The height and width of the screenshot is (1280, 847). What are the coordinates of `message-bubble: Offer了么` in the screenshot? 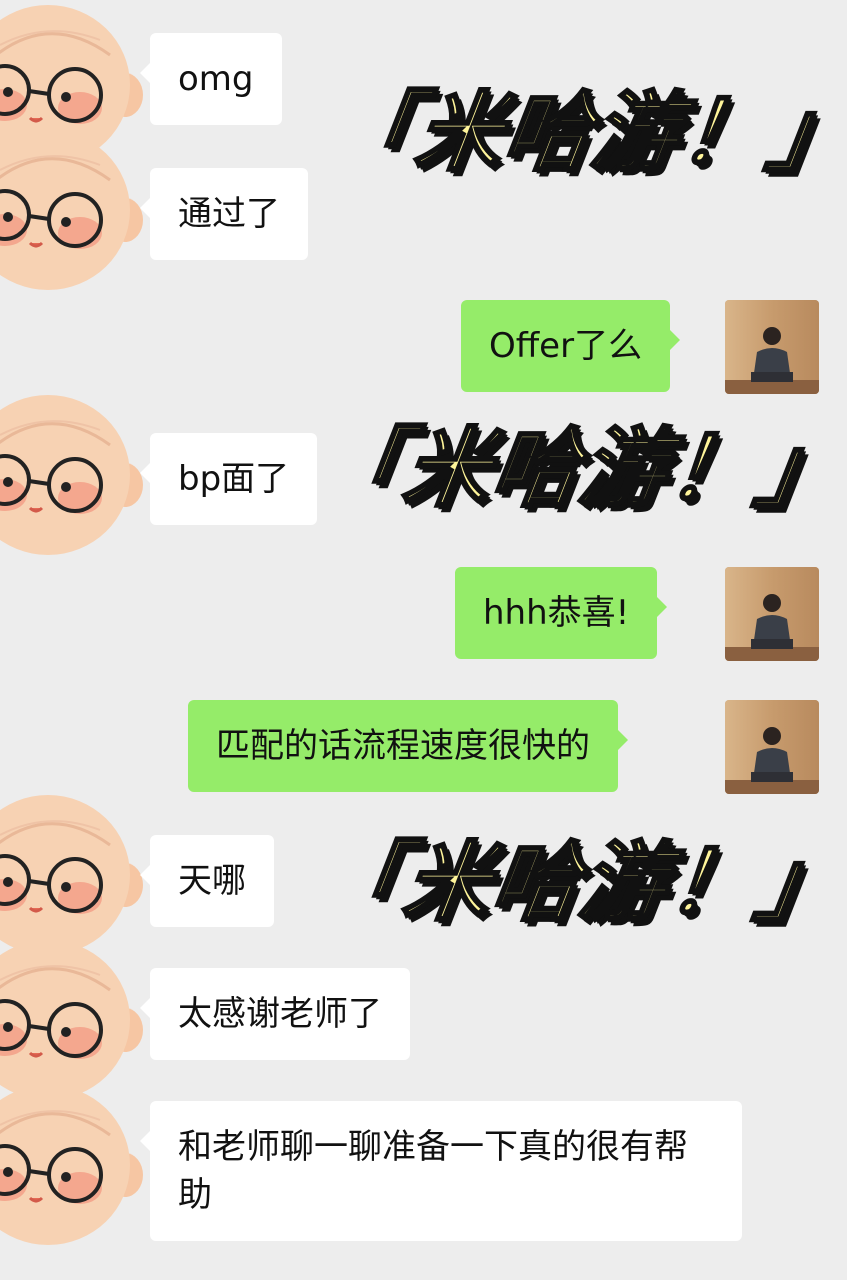 It's located at (571, 346).